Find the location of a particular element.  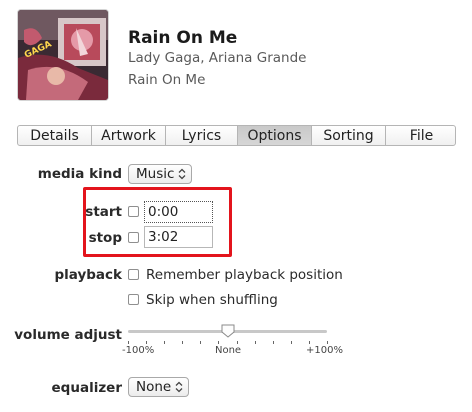

equalizer-select: None is located at coordinates (158, 387).